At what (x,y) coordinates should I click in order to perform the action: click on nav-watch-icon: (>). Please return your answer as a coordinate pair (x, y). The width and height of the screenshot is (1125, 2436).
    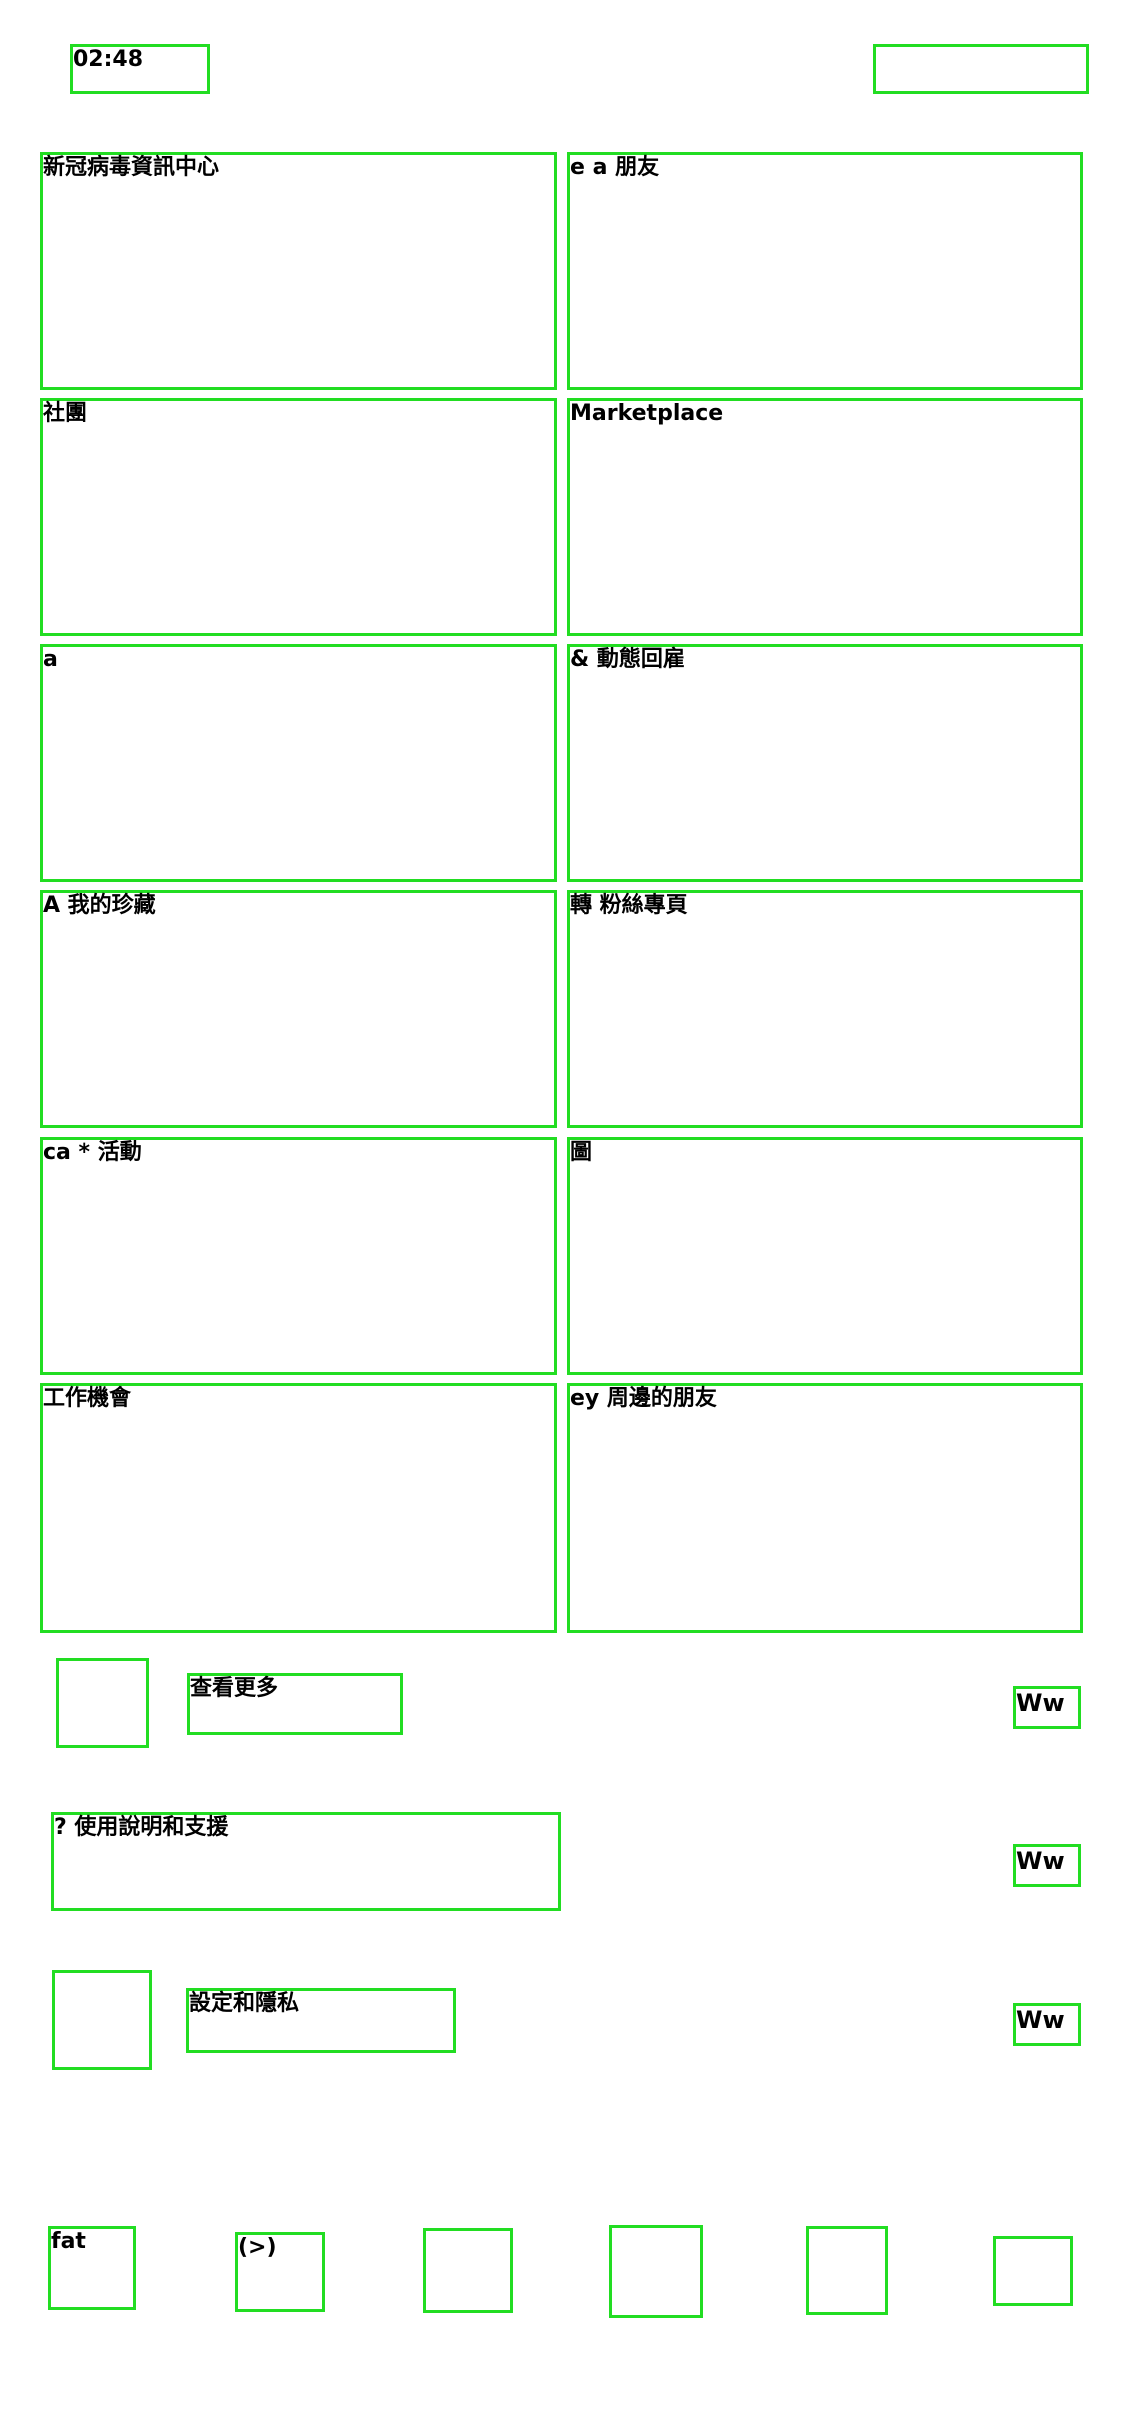
    Looking at the image, I should click on (280, 2272).